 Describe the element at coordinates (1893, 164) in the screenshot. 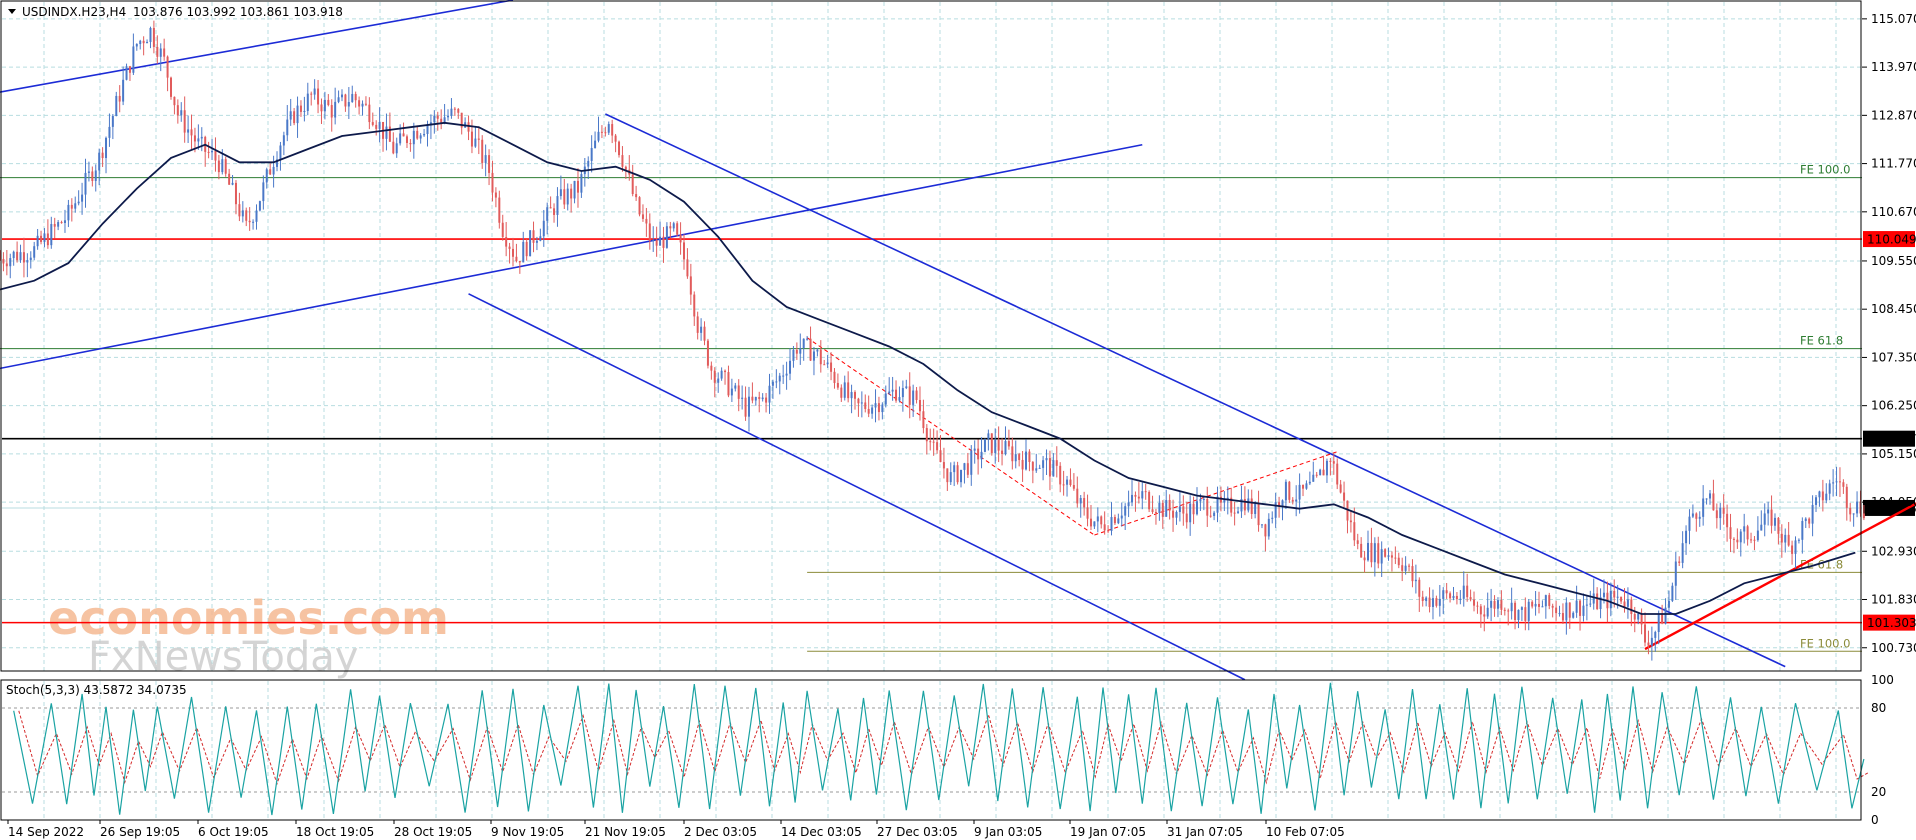

I see `y-tick-label: 111.770` at that location.